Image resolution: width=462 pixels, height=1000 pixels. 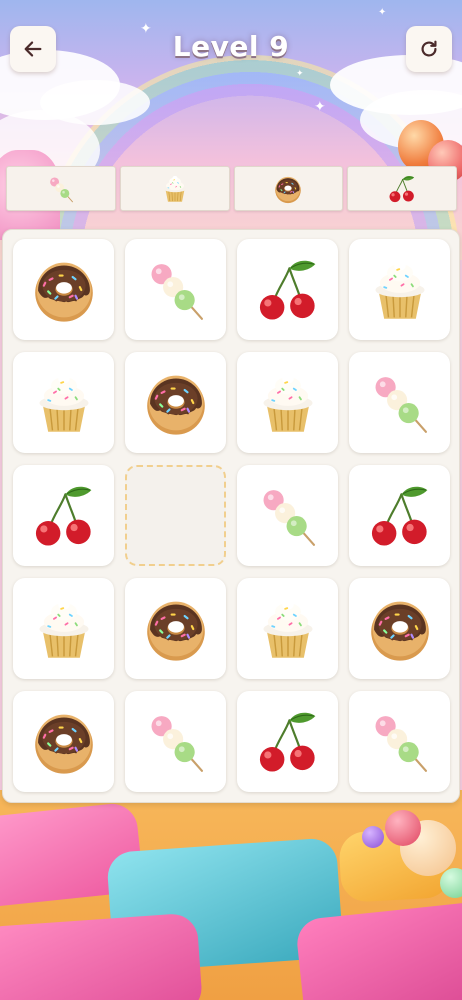 I want to click on target-slot-dango, so click(x=61, y=188).